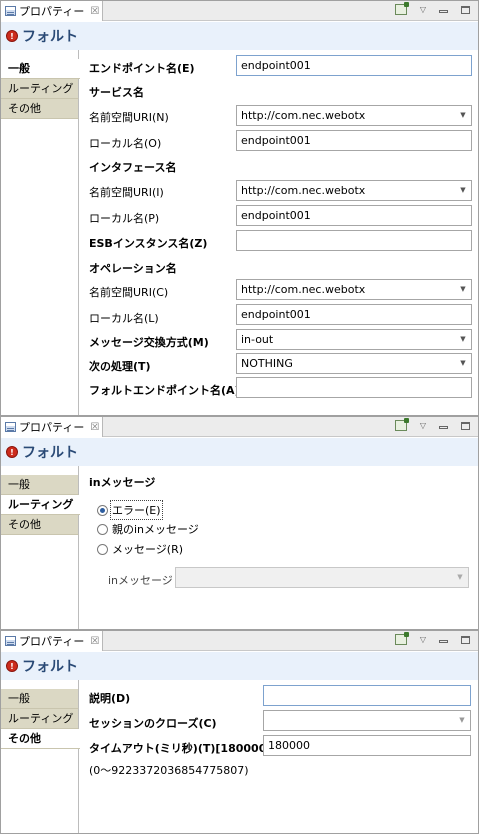 The image size is (479, 834). What do you see at coordinates (110, 698) in the screenshot?
I see `description-label: 説明(D)` at bounding box center [110, 698].